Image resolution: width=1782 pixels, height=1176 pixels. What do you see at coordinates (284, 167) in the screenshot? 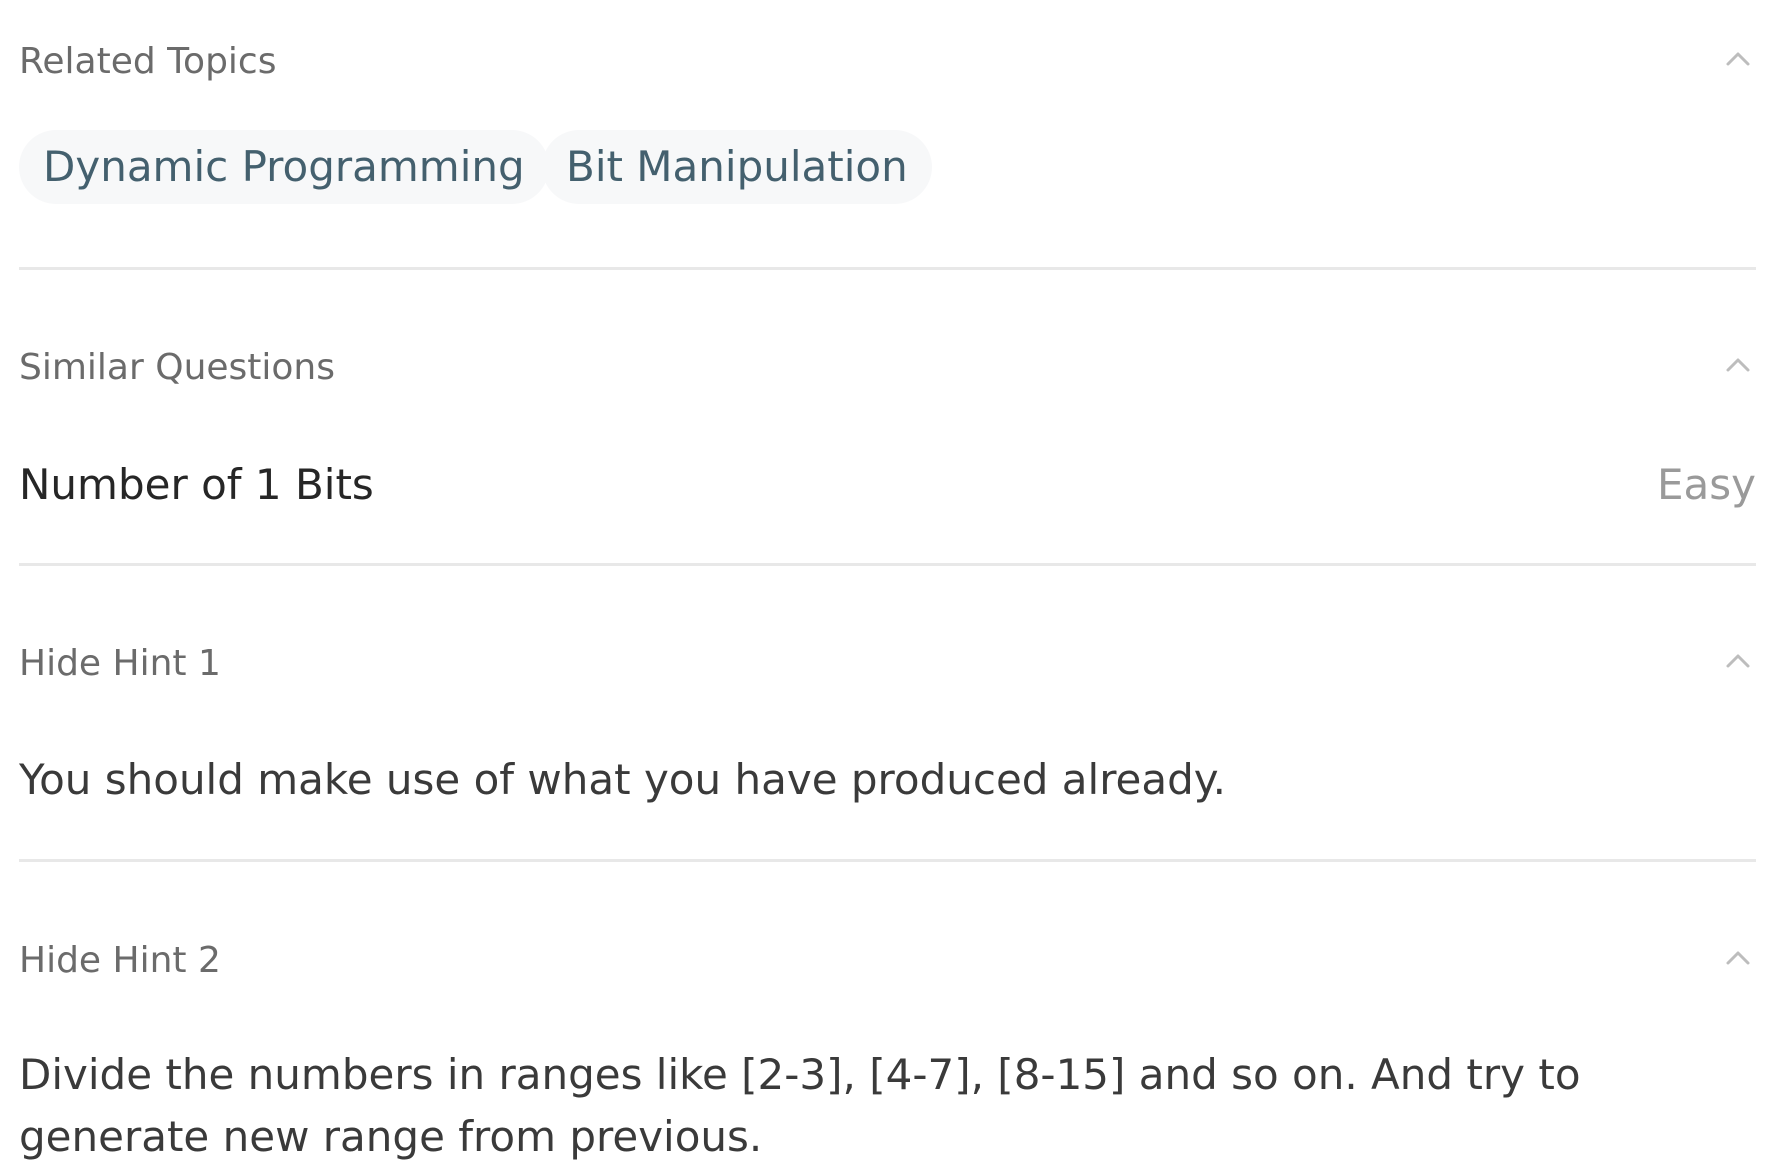
I see `tag-dynamic-programming: Dynamic Programming` at bounding box center [284, 167].